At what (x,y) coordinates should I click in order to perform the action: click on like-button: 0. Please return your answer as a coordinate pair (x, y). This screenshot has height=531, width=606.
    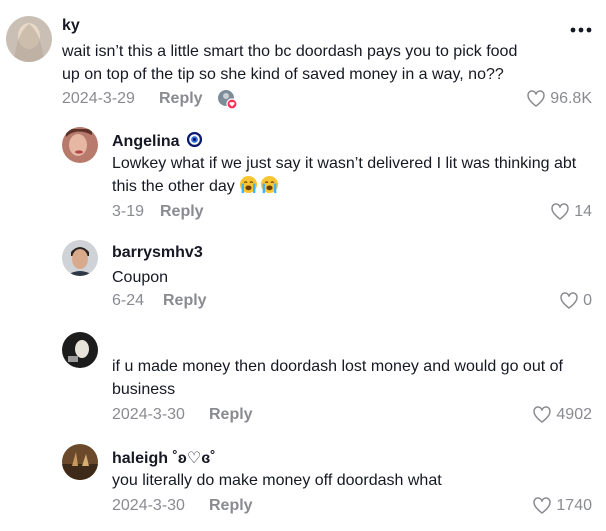
    Looking at the image, I should click on (575, 301).